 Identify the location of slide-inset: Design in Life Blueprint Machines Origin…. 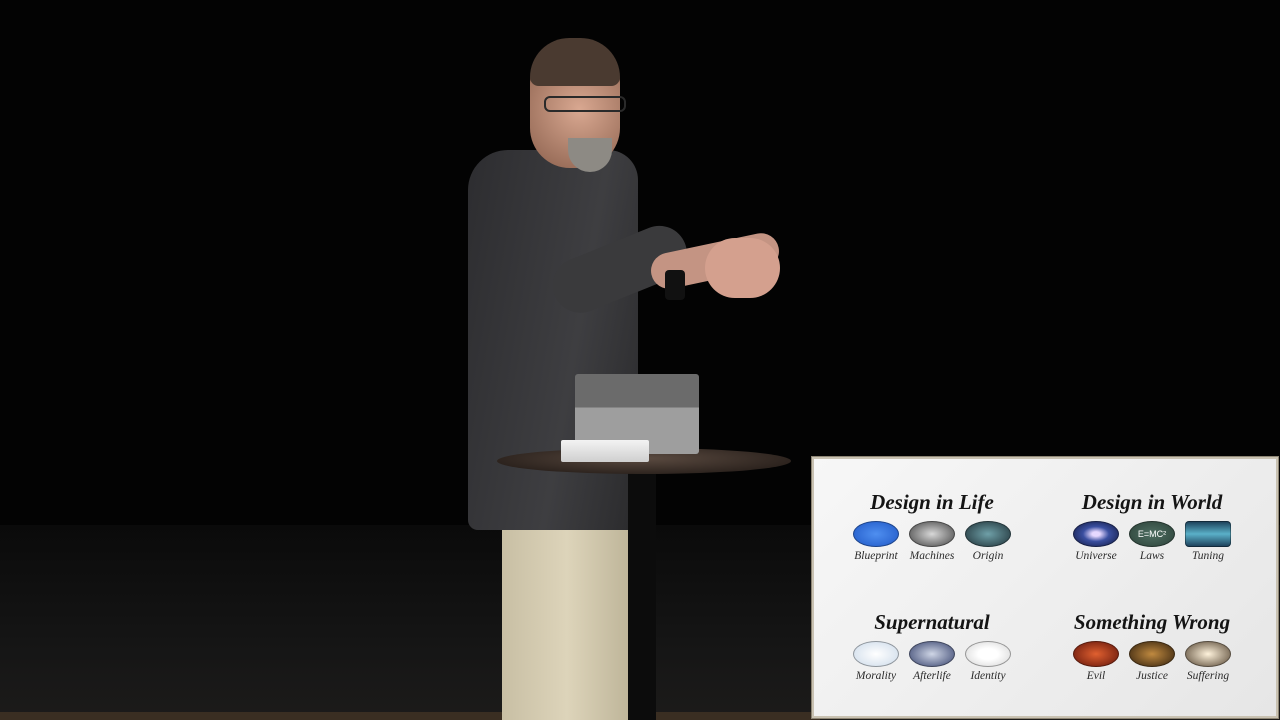
(1045, 587).